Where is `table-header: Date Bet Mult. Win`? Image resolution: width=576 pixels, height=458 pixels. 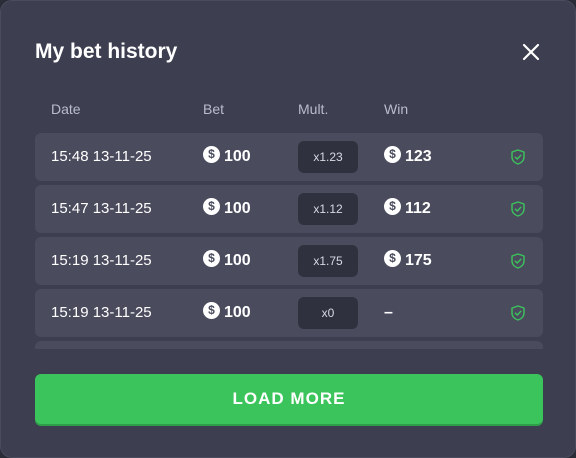
table-header: Date Bet Mult. Win is located at coordinates (291, 111).